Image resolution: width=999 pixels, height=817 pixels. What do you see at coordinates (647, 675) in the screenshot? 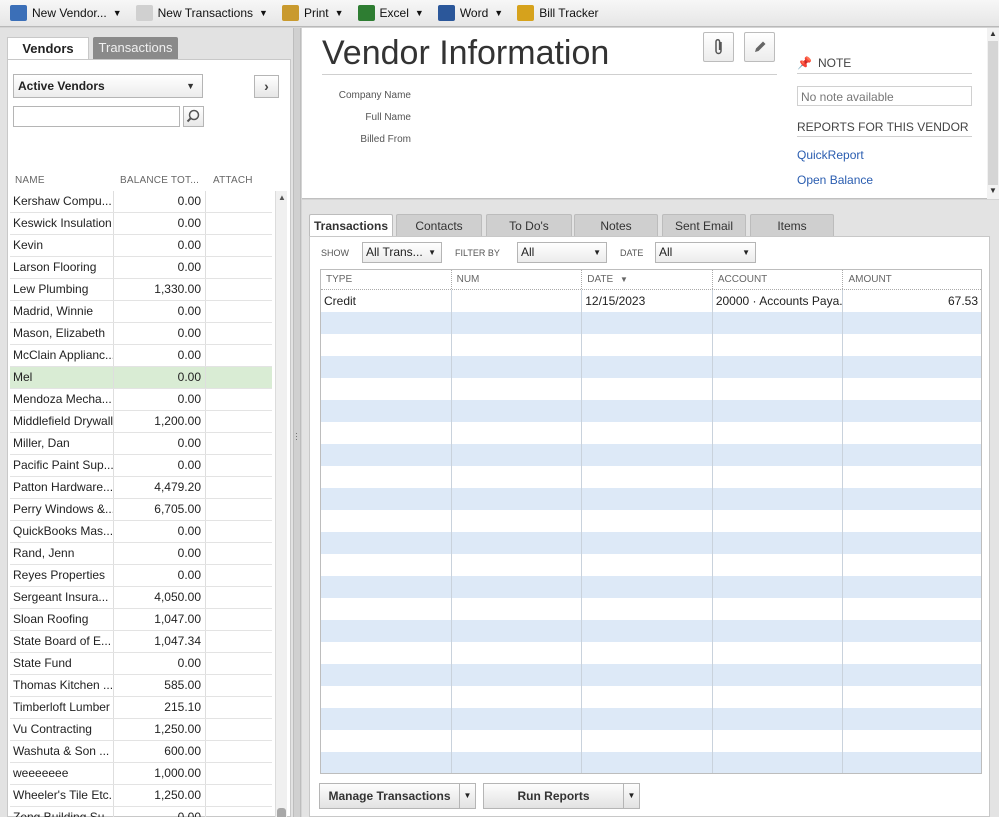
I see `cell-date` at bounding box center [647, 675].